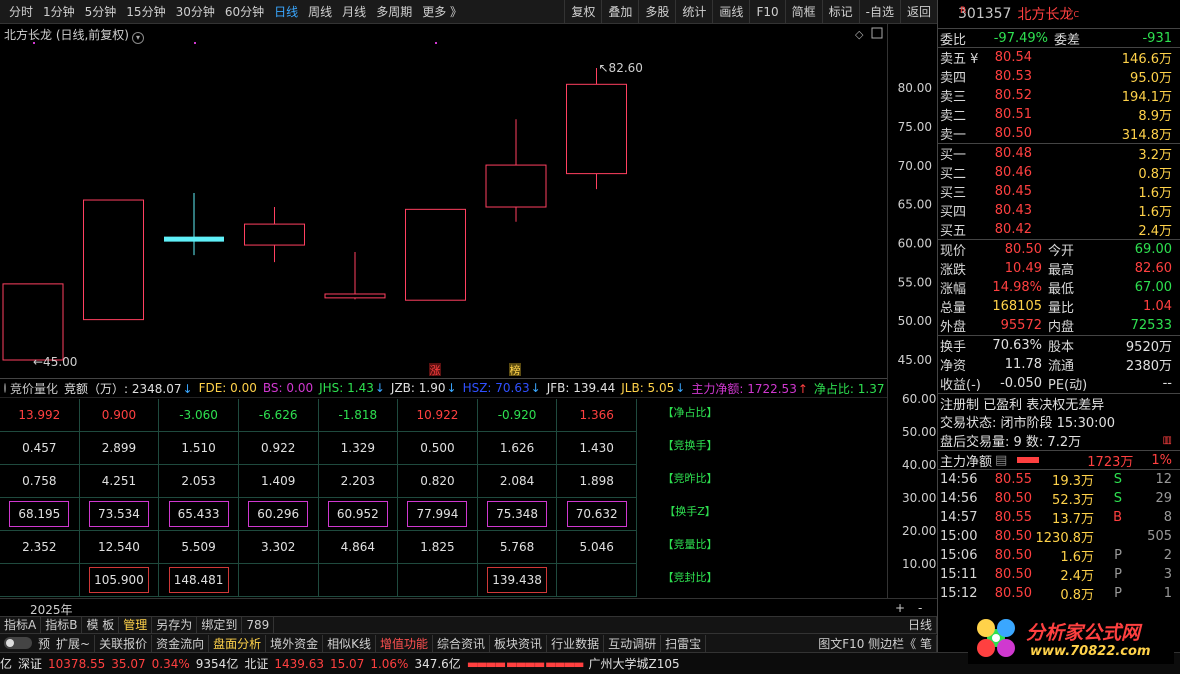 The image size is (1180, 674). I want to click on stat-row: 现价 80.50 今开 69.00, so click(1059, 249).